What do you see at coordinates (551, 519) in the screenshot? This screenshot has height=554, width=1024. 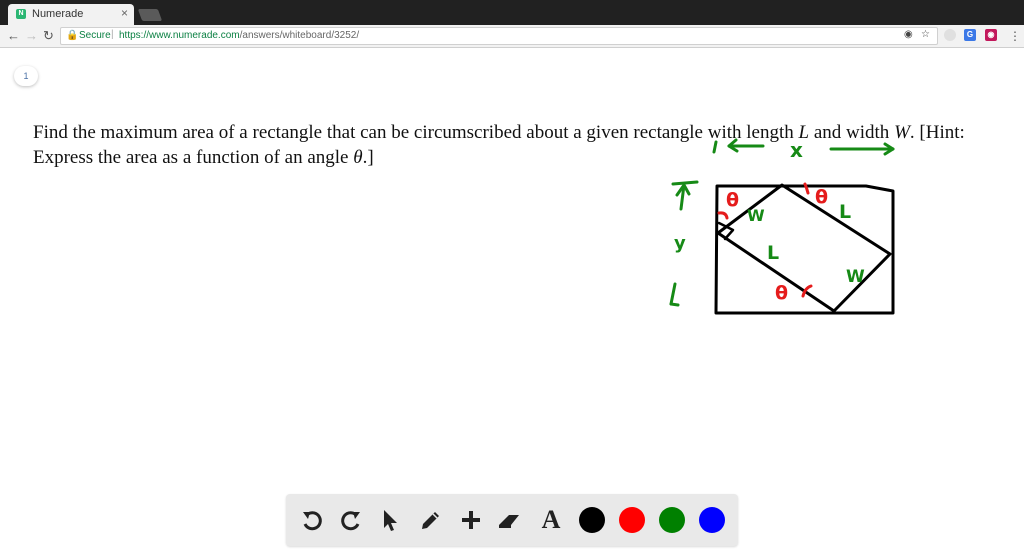 I see `text-tool: A` at bounding box center [551, 519].